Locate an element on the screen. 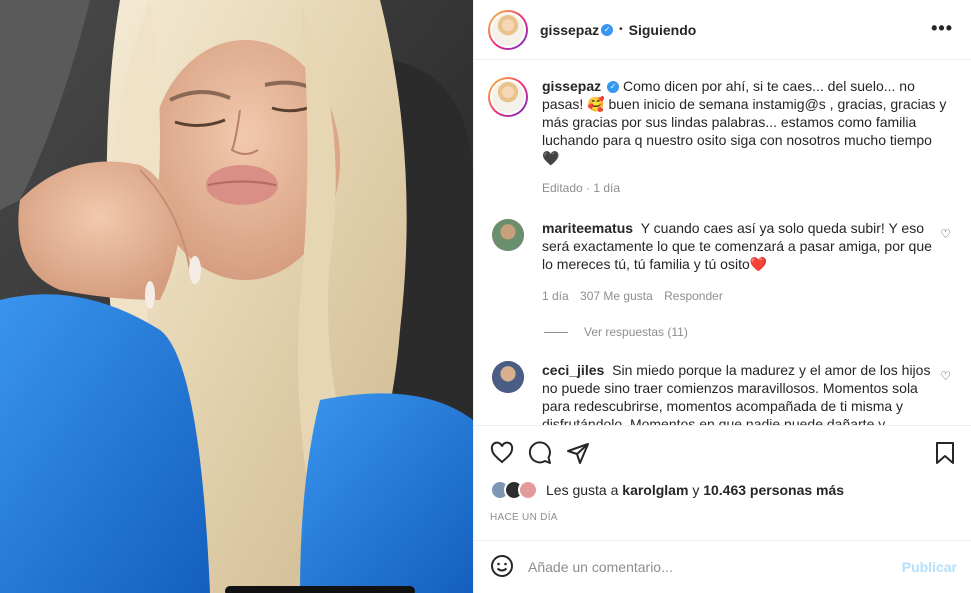  author-avatar is located at coordinates (508, 29).